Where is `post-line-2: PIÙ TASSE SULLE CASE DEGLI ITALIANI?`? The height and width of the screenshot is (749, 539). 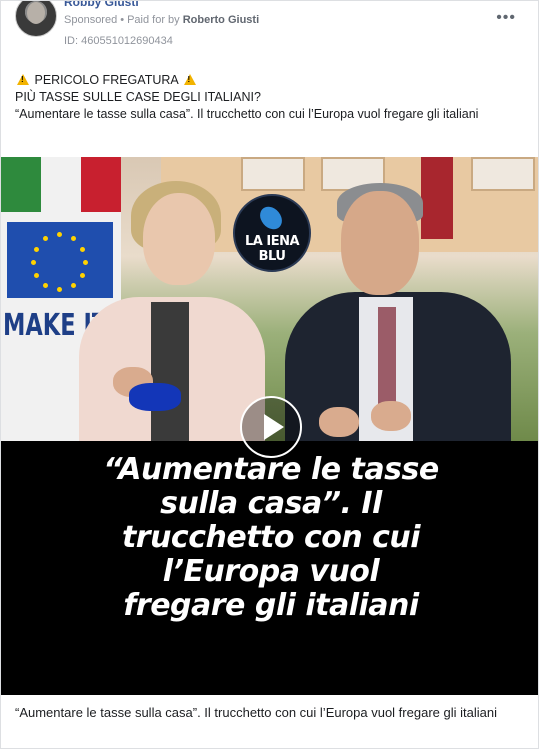
post-line-2: PIÙ TASSE SULLE CASE DEGLI ITALIANI? is located at coordinates (138, 97).